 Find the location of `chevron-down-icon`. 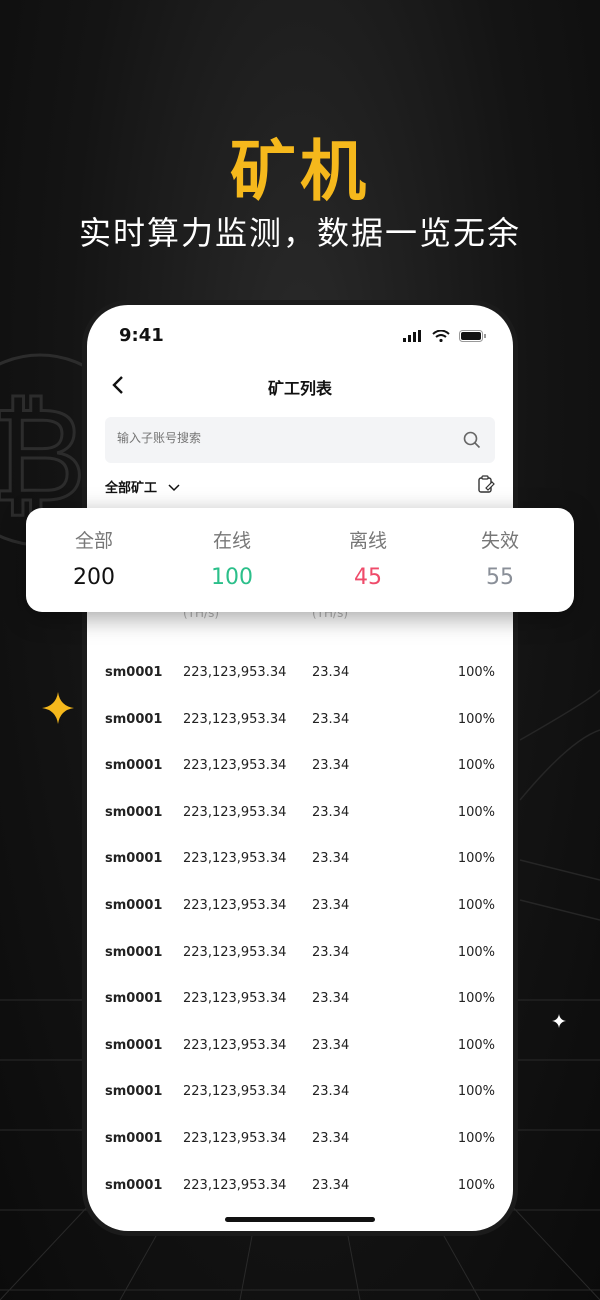

chevron-down-icon is located at coordinates (174, 488).